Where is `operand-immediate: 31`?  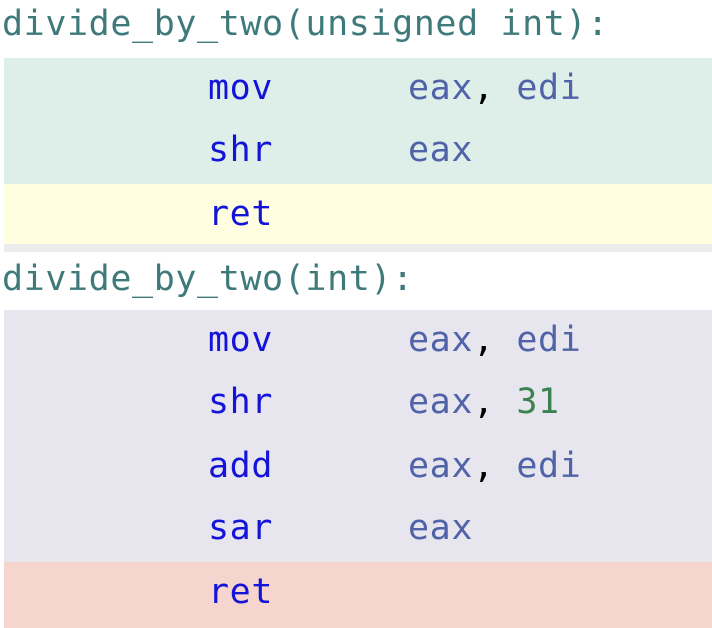
operand-immediate: 31 is located at coordinates (538, 402).